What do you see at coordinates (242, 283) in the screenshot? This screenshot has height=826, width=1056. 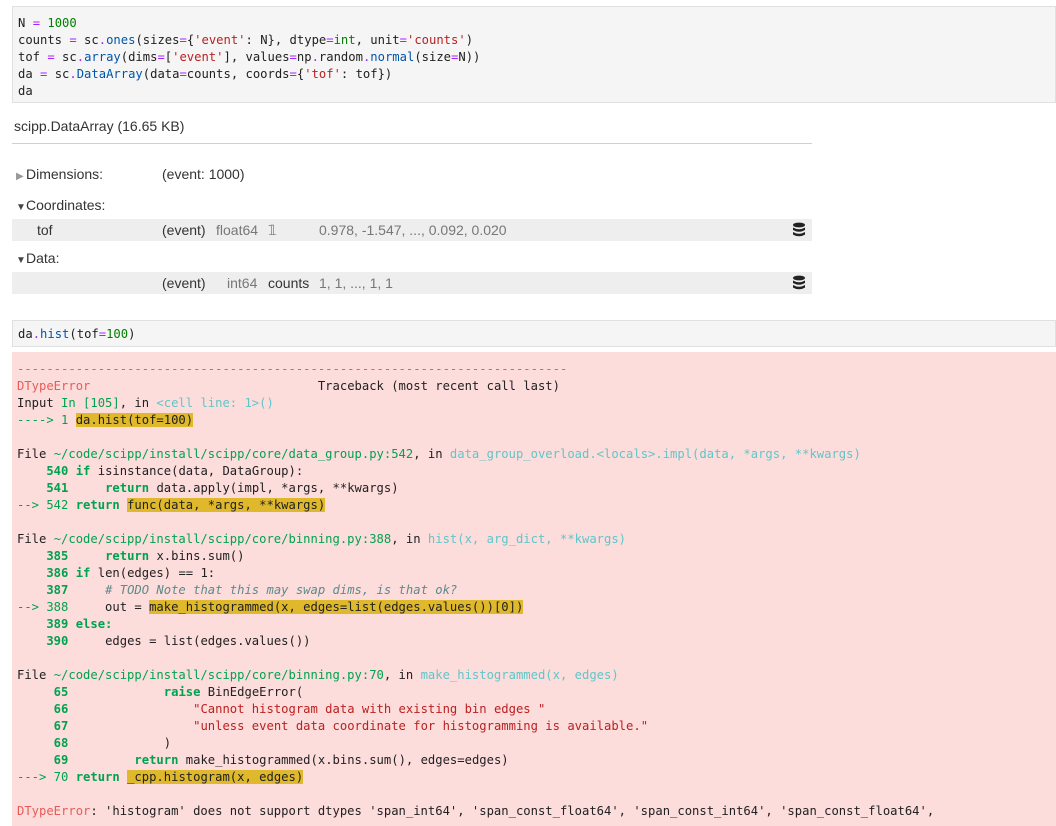 I see `data-dtype: int64` at bounding box center [242, 283].